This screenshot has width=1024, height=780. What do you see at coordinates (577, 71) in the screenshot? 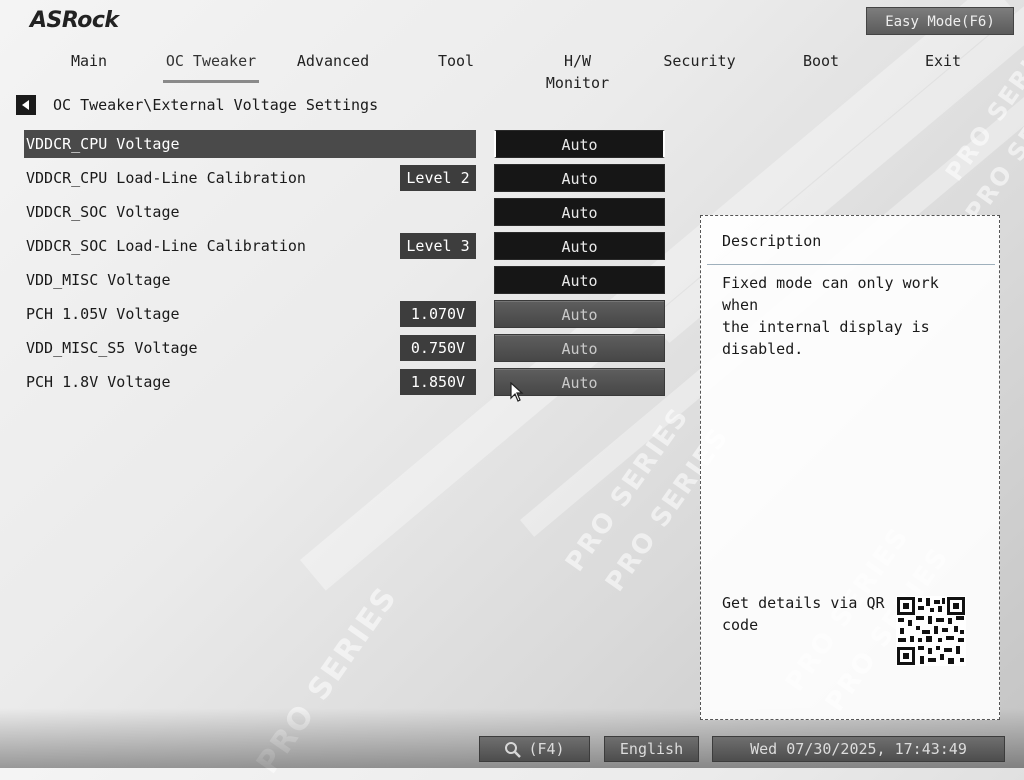
I see `tab-hw-monitor: H/W Monitor` at bounding box center [577, 71].